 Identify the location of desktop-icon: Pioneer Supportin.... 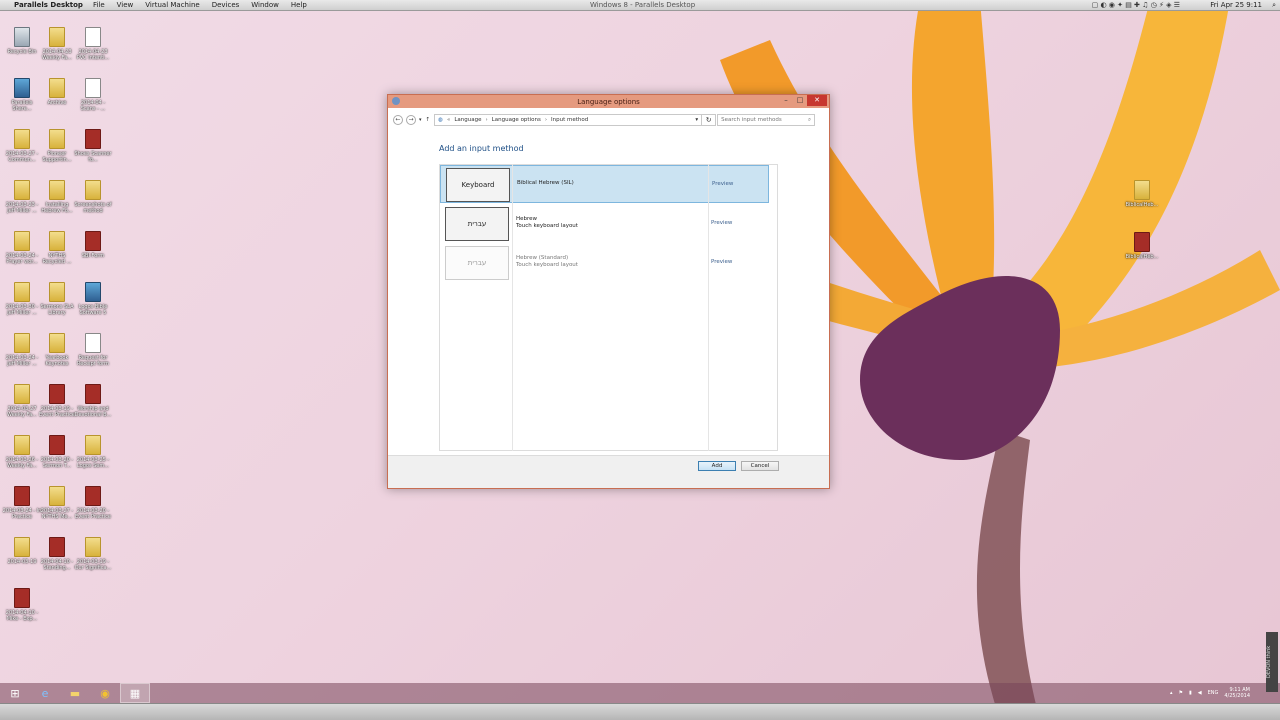
(57, 146).